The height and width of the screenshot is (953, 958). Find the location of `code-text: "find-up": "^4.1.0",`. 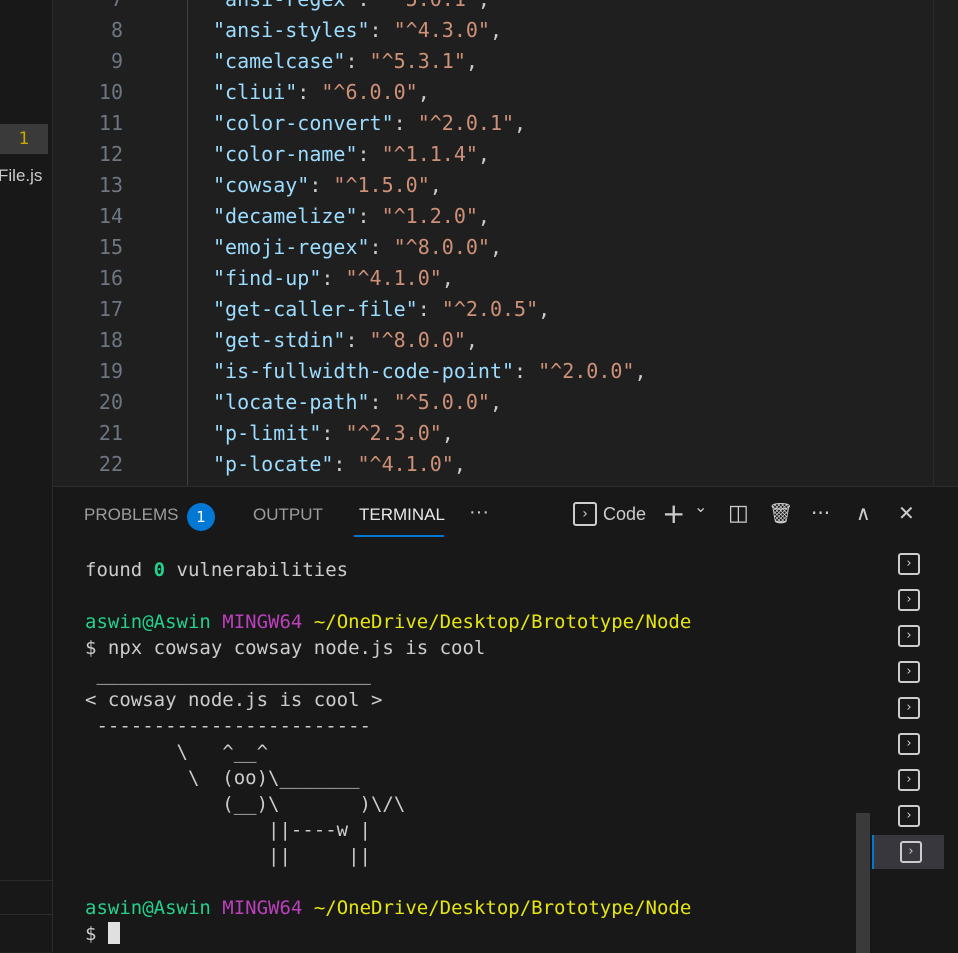

code-text: "find-up": "^4.1.0", is located at coordinates (333, 278).